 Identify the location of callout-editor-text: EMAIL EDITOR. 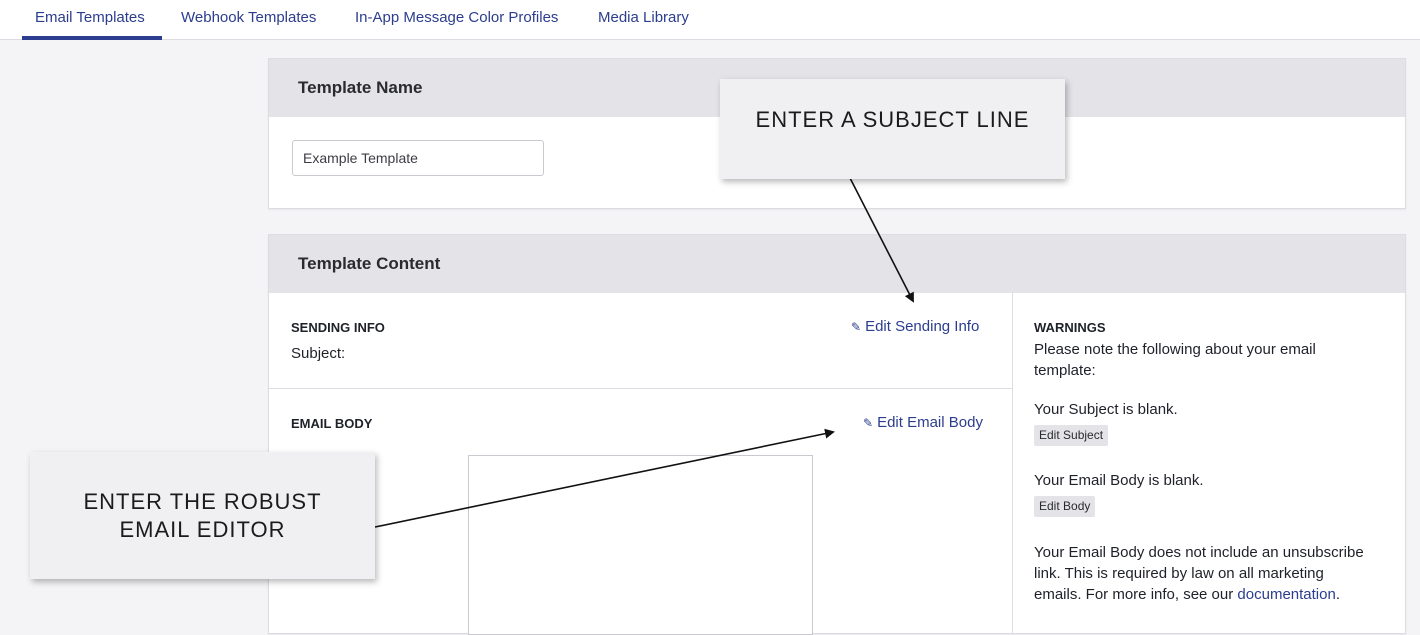
(202, 529).